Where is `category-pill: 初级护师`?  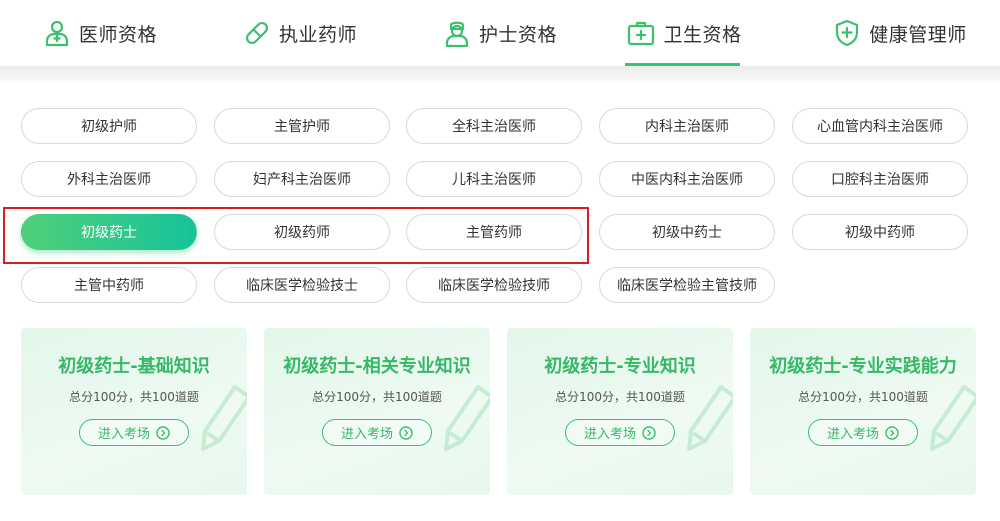 category-pill: 初级护师 is located at coordinates (109, 126).